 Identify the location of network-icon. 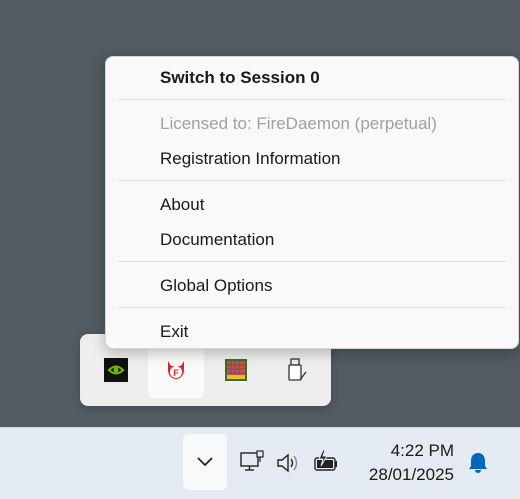
(253, 463).